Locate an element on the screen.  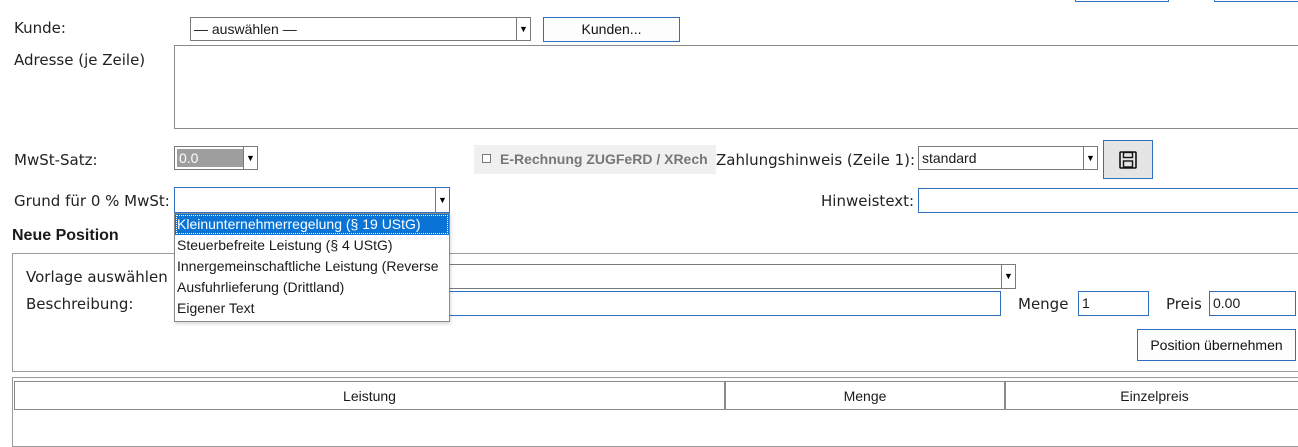
vat-value: 0.0 is located at coordinates (189, 158).